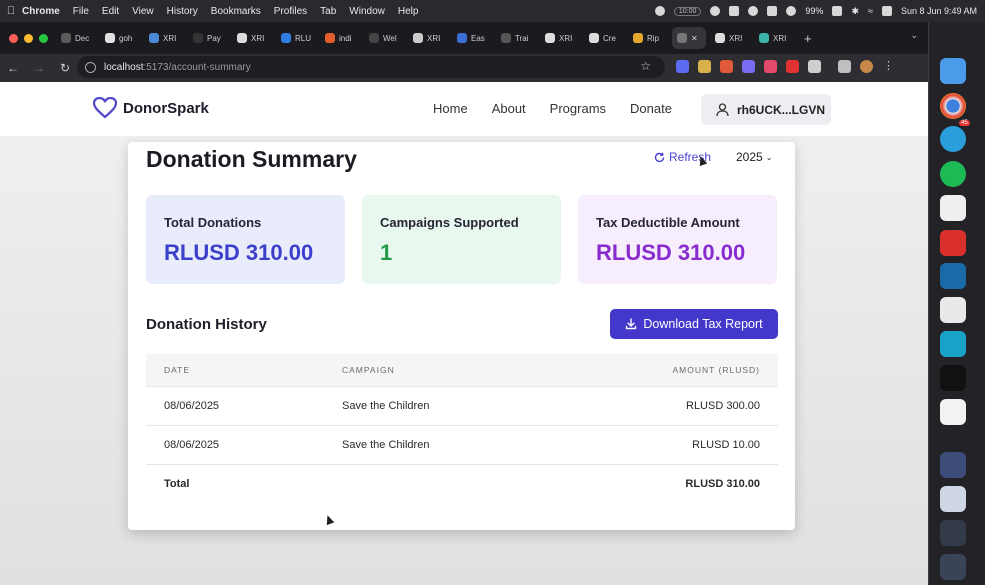  What do you see at coordinates (41, 11) in the screenshot?
I see `menu-app-name: Chrome` at bounding box center [41, 11].